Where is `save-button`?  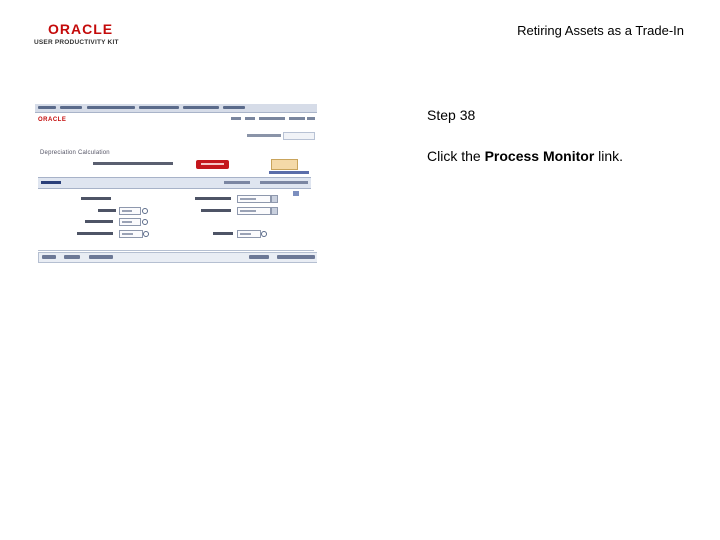
save-button is located at coordinates (49, 257).